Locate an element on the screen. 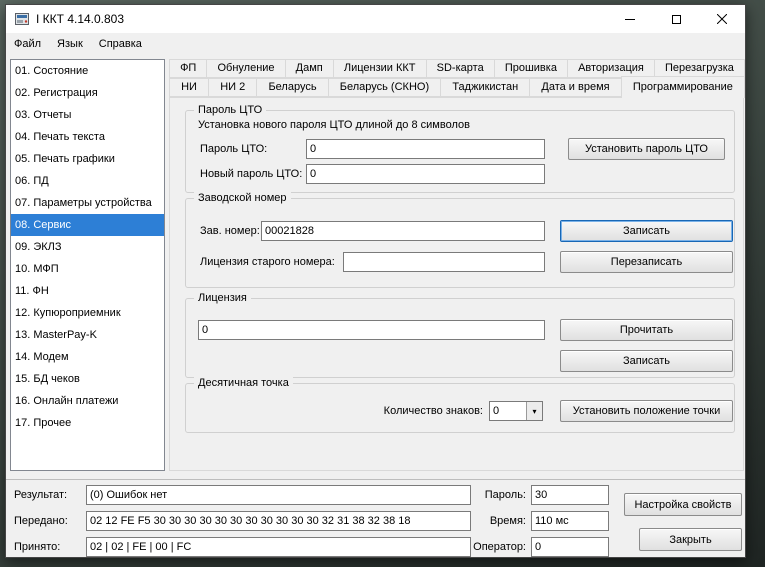  sidebar-item: 08. Сервис is located at coordinates (87, 225).